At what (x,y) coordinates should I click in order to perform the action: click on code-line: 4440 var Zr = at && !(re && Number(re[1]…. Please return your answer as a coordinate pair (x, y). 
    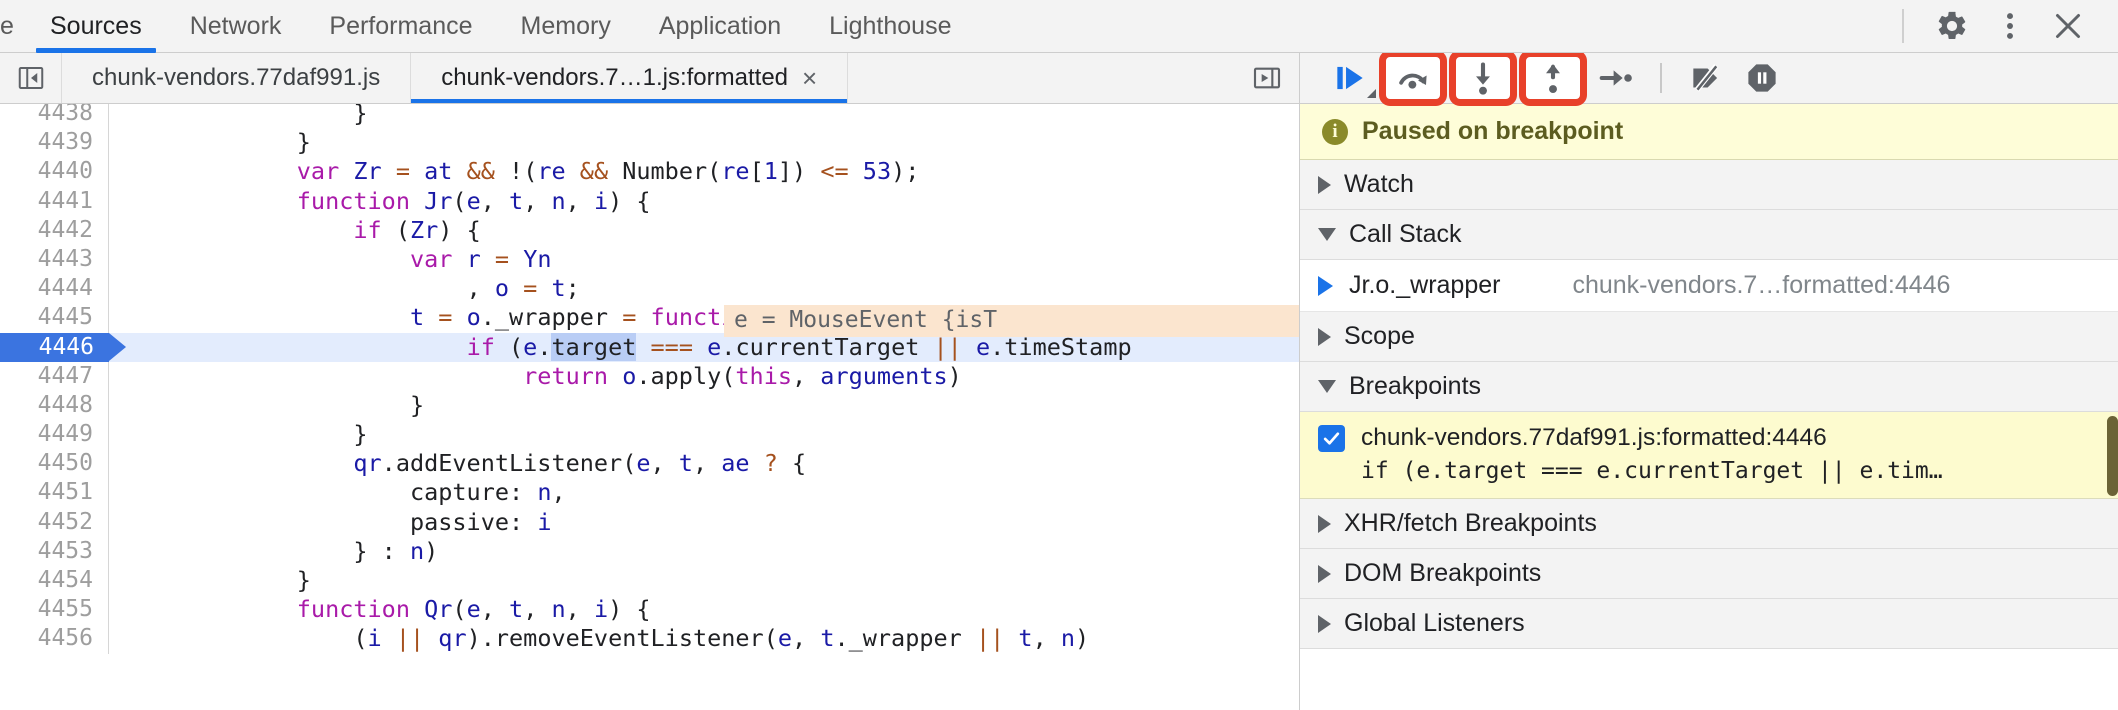
    Looking at the image, I should click on (649, 172).